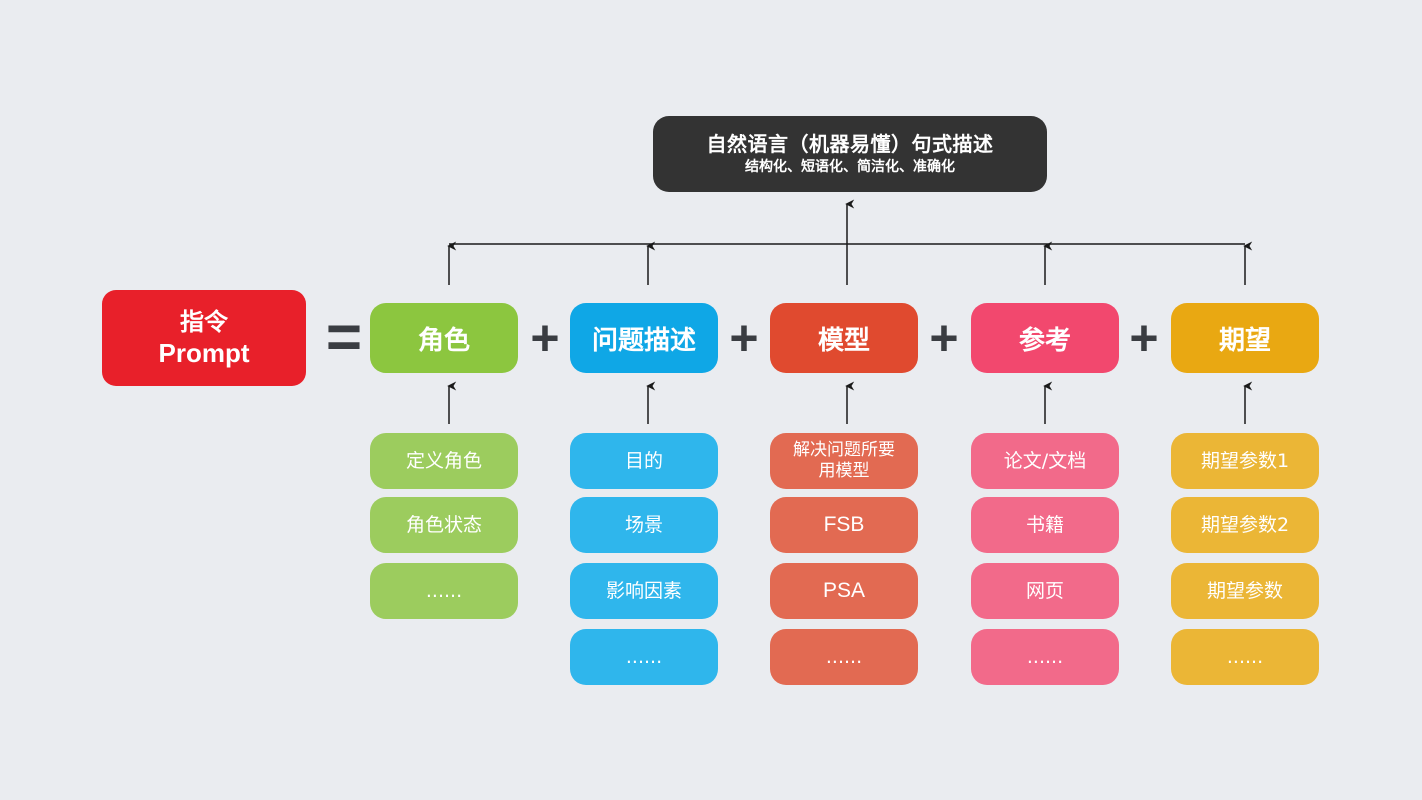 The width and height of the screenshot is (1422, 800). Describe the element at coordinates (545, 338) in the screenshot. I see `plus-sign-1: +` at that location.